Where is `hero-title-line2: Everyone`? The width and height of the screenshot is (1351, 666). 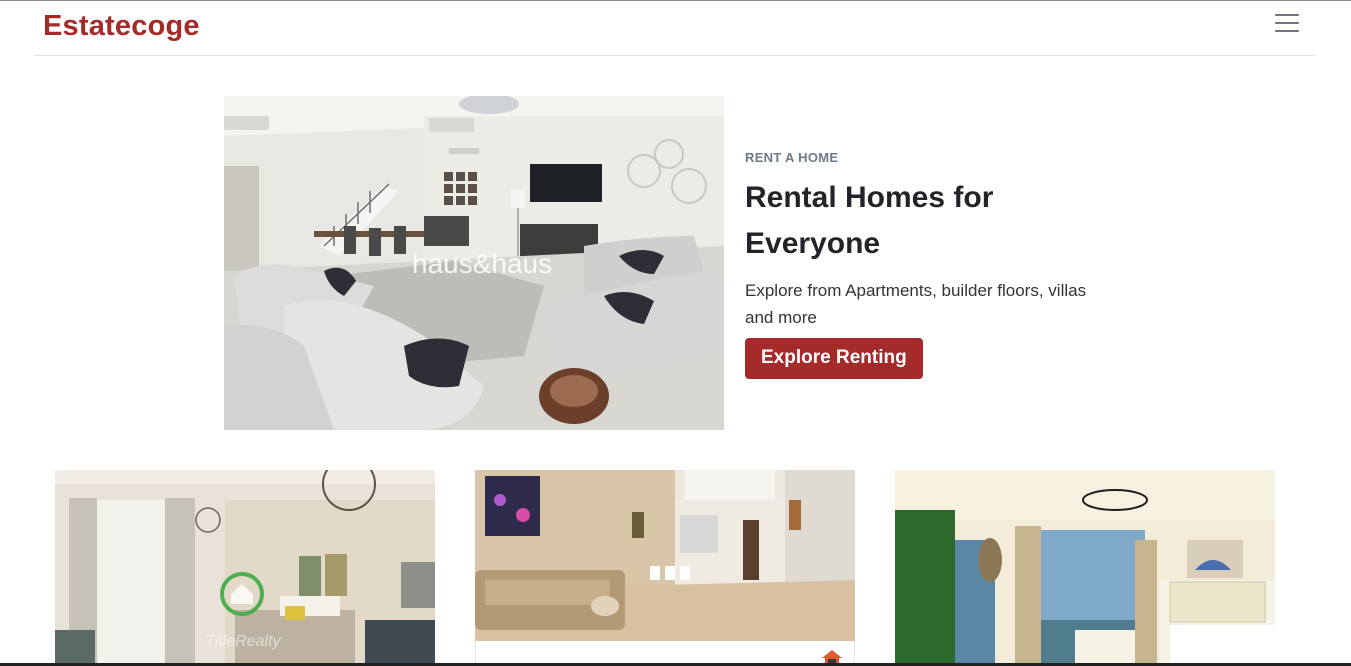
hero-title-line2: Everyone is located at coordinates (813, 243).